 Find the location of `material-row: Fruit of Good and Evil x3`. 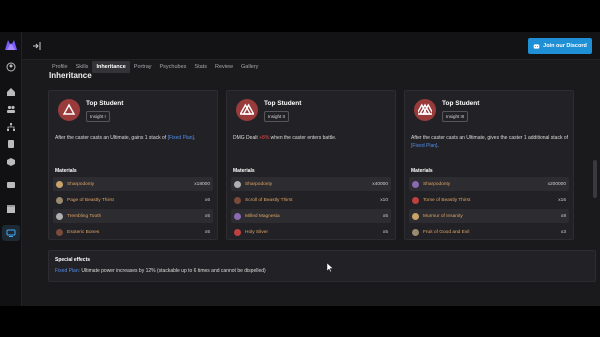

material-row: Fruit of Good and Evil x3 is located at coordinates (489, 232).